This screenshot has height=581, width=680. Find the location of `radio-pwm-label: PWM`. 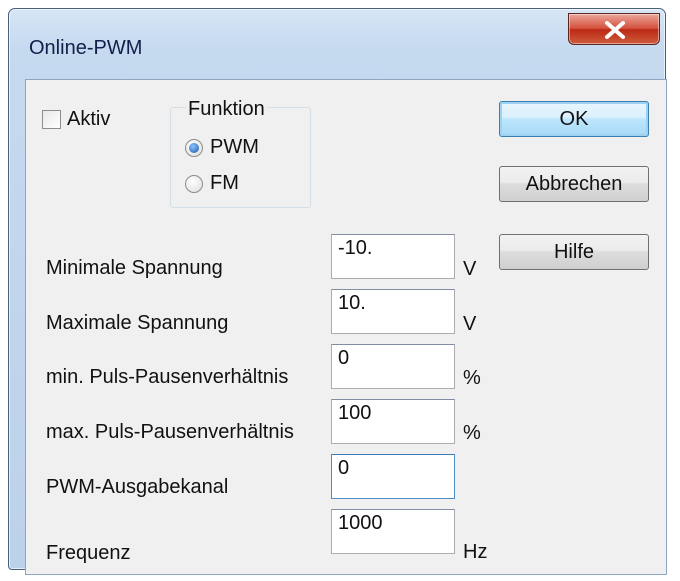

radio-pwm-label: PWM is located at coordinates (234, 147).